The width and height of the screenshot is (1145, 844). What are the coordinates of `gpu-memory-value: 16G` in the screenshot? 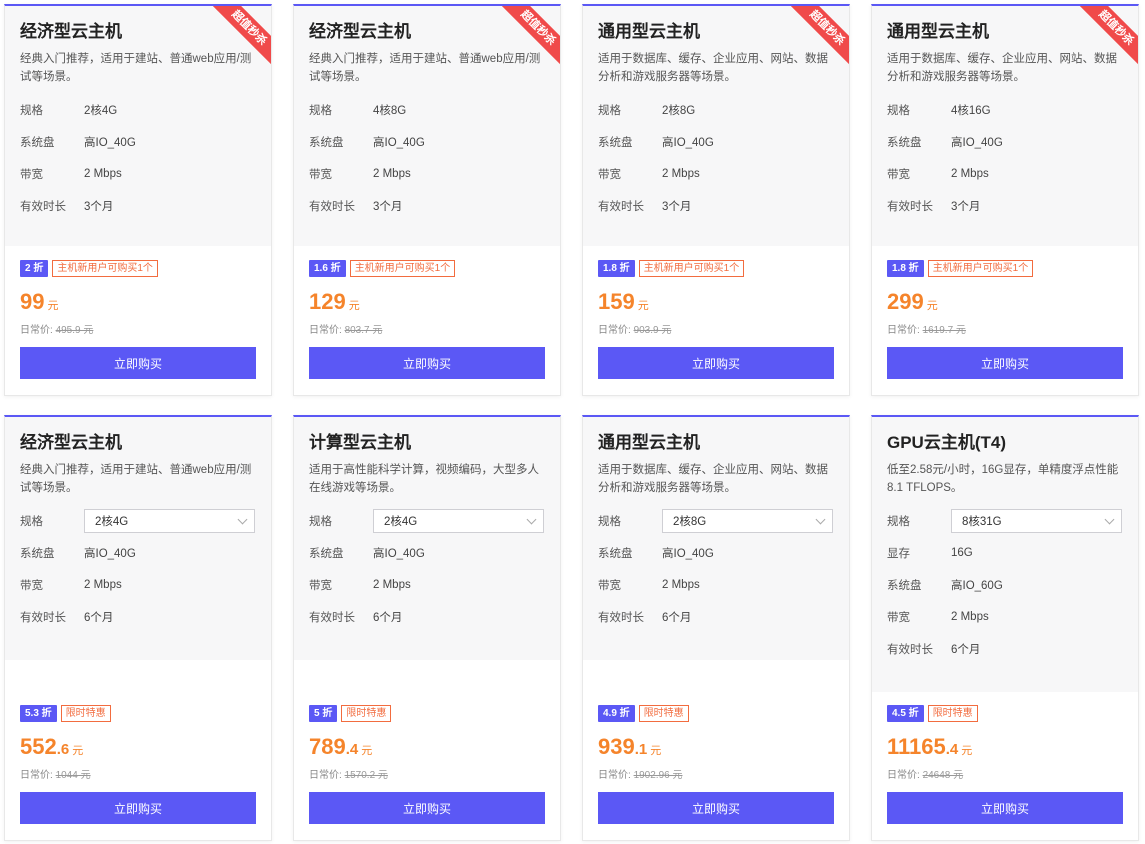 It's located at (962, 553).